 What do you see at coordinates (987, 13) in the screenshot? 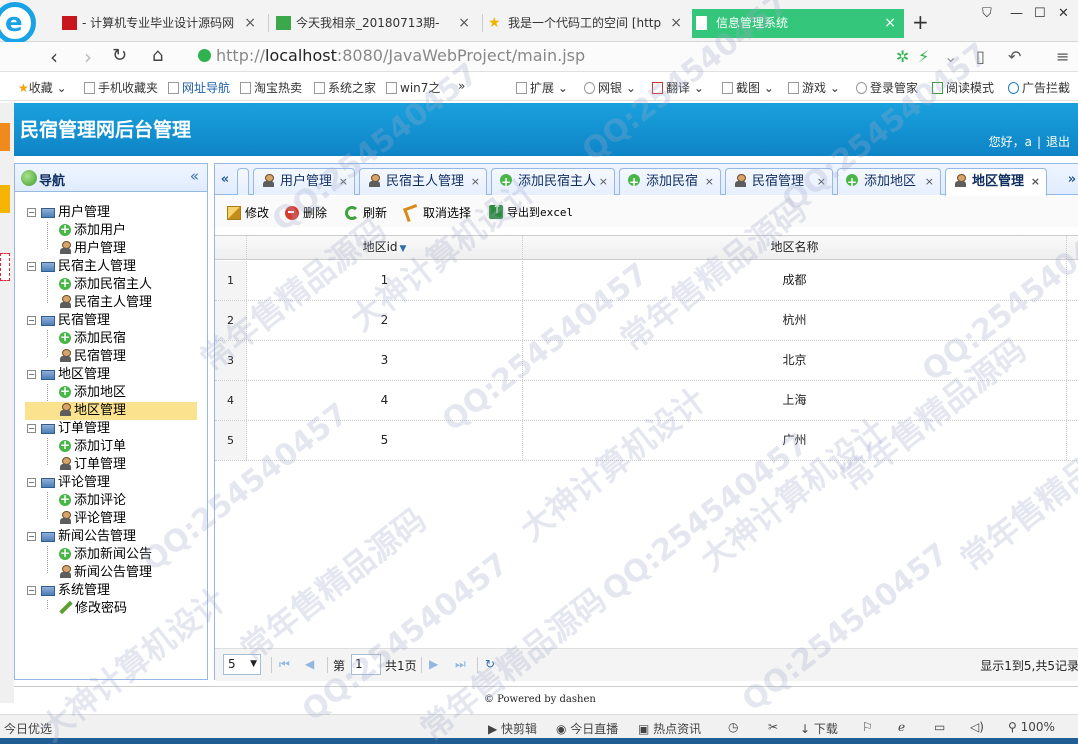
I see `shirt-icon: ⛉` at bounding box center [987, 13].